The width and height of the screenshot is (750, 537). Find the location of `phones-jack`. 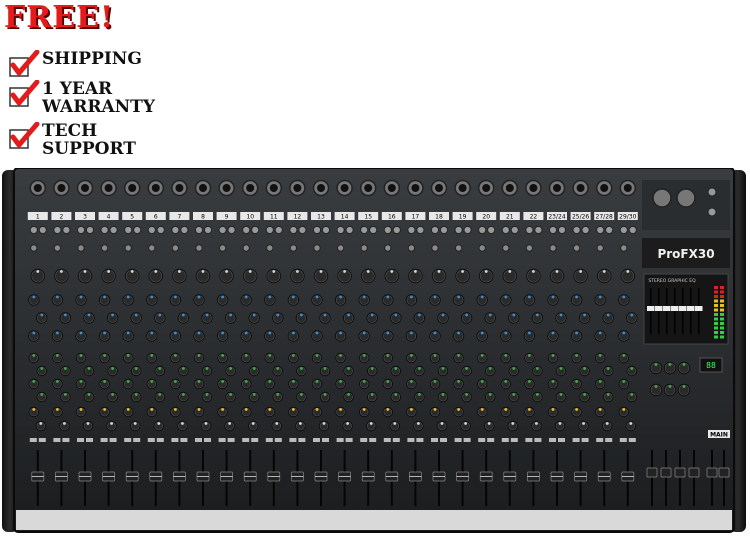

phones-jack is located at coordinates (712, 192).